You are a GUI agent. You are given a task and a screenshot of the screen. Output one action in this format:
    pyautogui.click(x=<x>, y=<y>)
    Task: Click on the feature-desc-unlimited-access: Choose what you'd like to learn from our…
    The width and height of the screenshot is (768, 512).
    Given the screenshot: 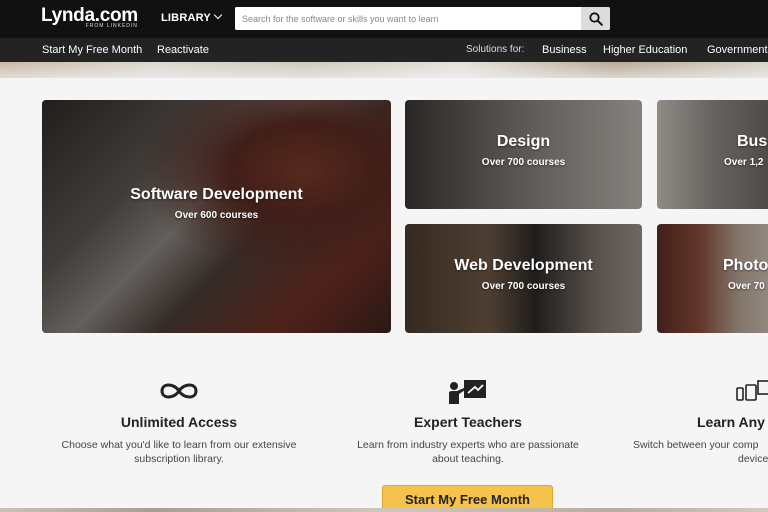 What is the action you would take?
    pyautogui.click(x=179, y=452)
    